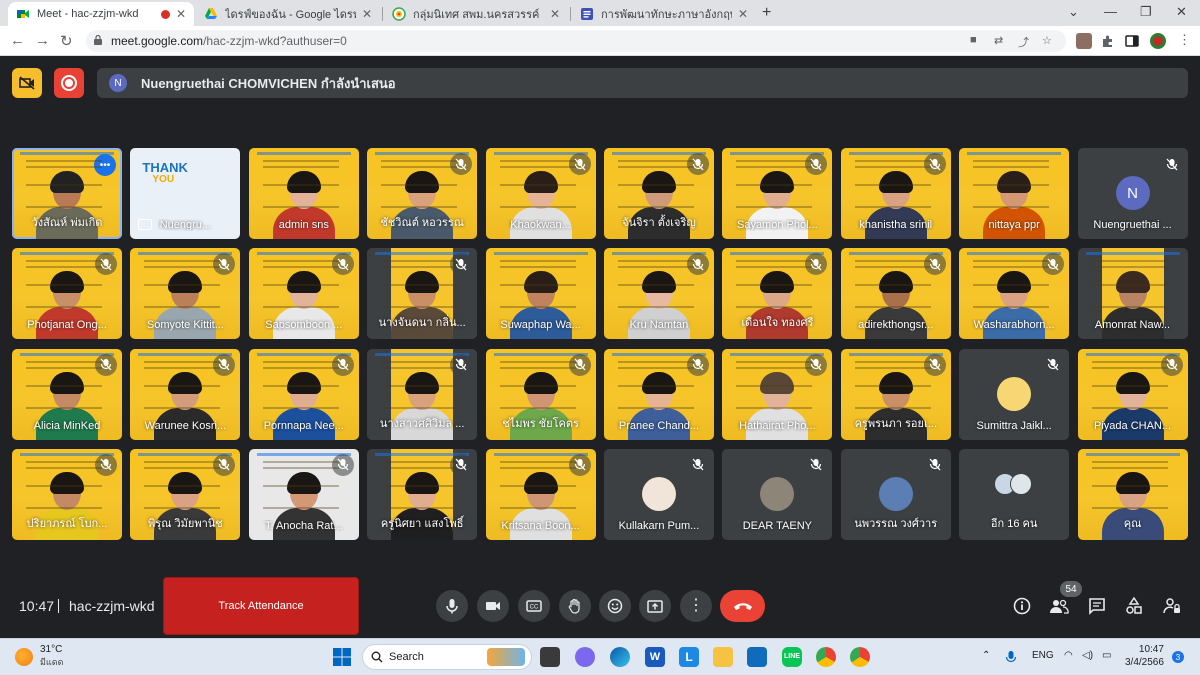 The width and height of the screenshot is (1200, 675). I want to click on line-app-icon: LINE, so click(792, 657).